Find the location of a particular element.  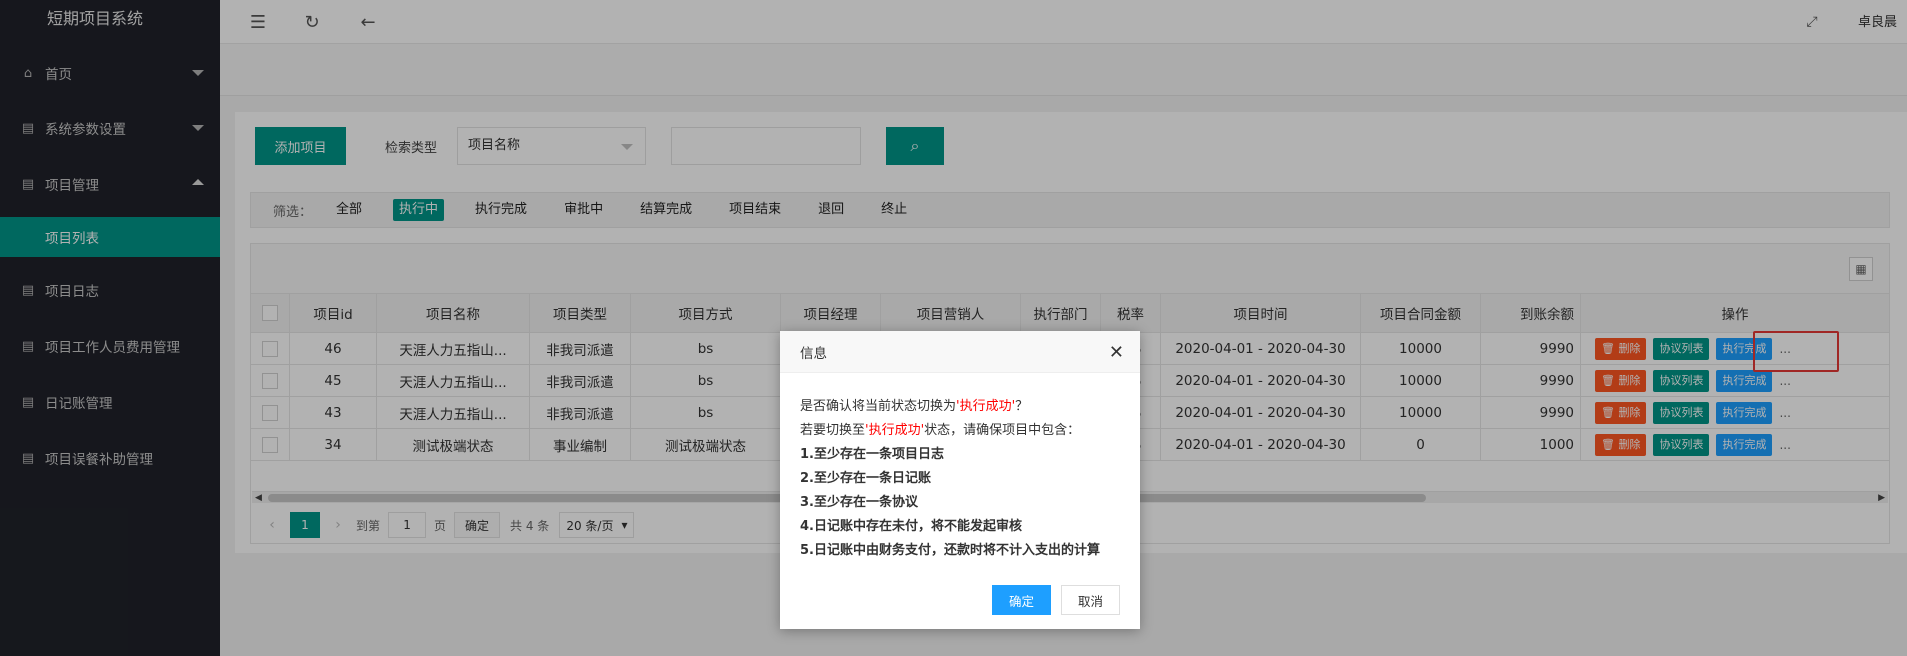

close-icon: ✕ is located at coordinates (1116, 352).